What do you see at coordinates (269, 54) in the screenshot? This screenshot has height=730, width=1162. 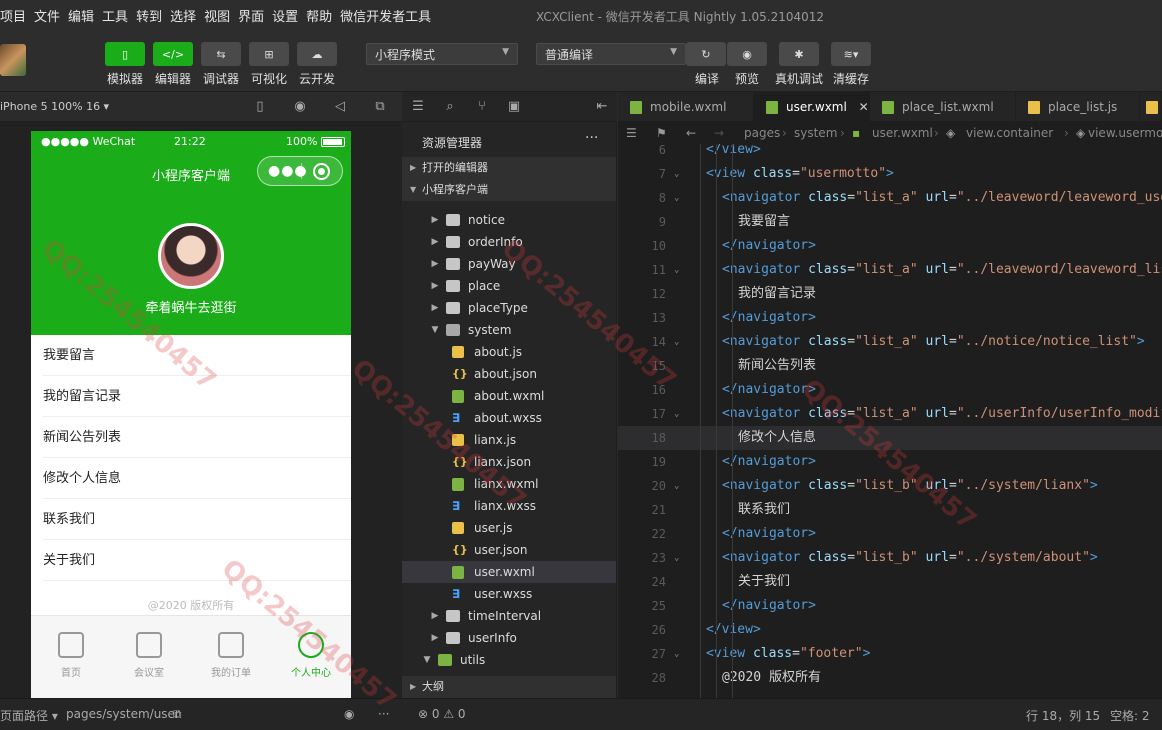 I see `visual-toggle-button: ⊞` at bounding box center [269, 54].